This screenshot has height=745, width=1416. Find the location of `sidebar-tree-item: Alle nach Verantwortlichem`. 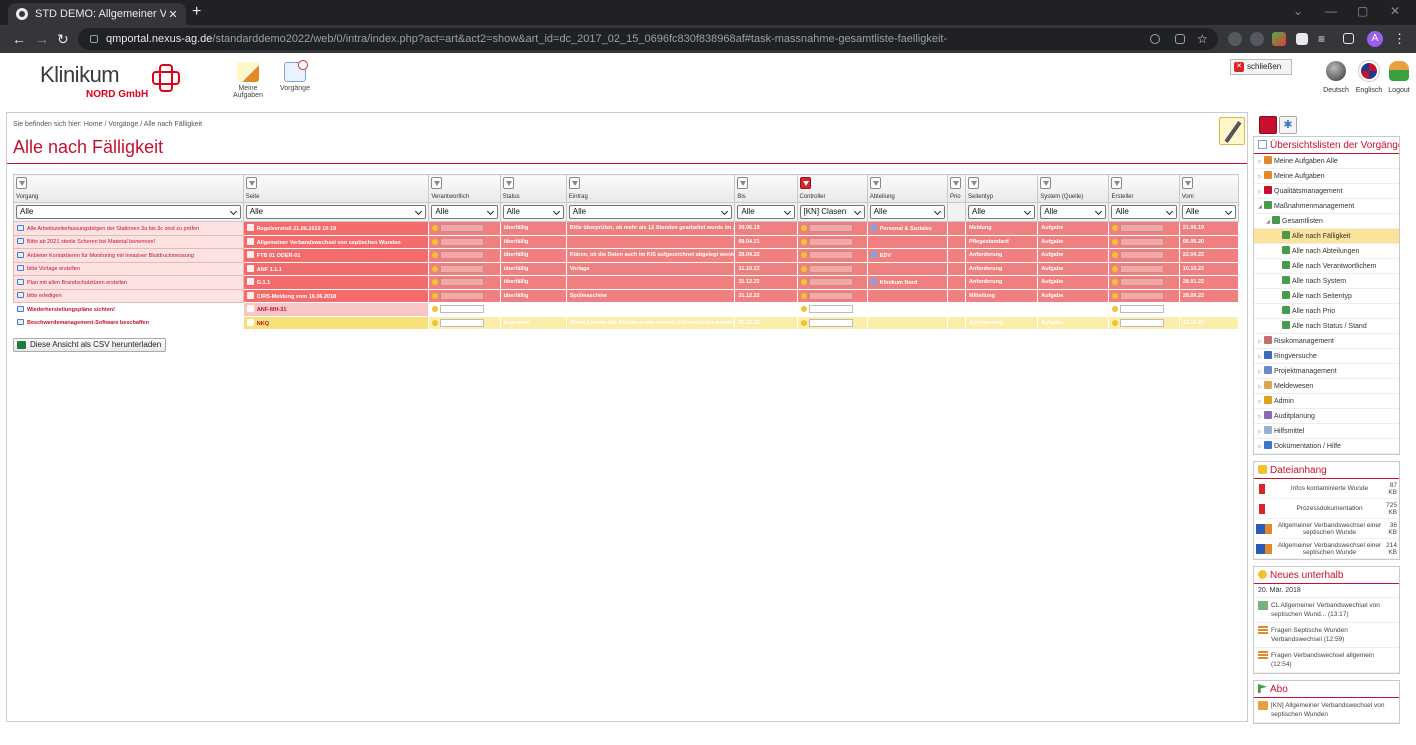

sidebar-tree-item: Alle nach Verantwortlichem is located at coordinates (1326, 266).